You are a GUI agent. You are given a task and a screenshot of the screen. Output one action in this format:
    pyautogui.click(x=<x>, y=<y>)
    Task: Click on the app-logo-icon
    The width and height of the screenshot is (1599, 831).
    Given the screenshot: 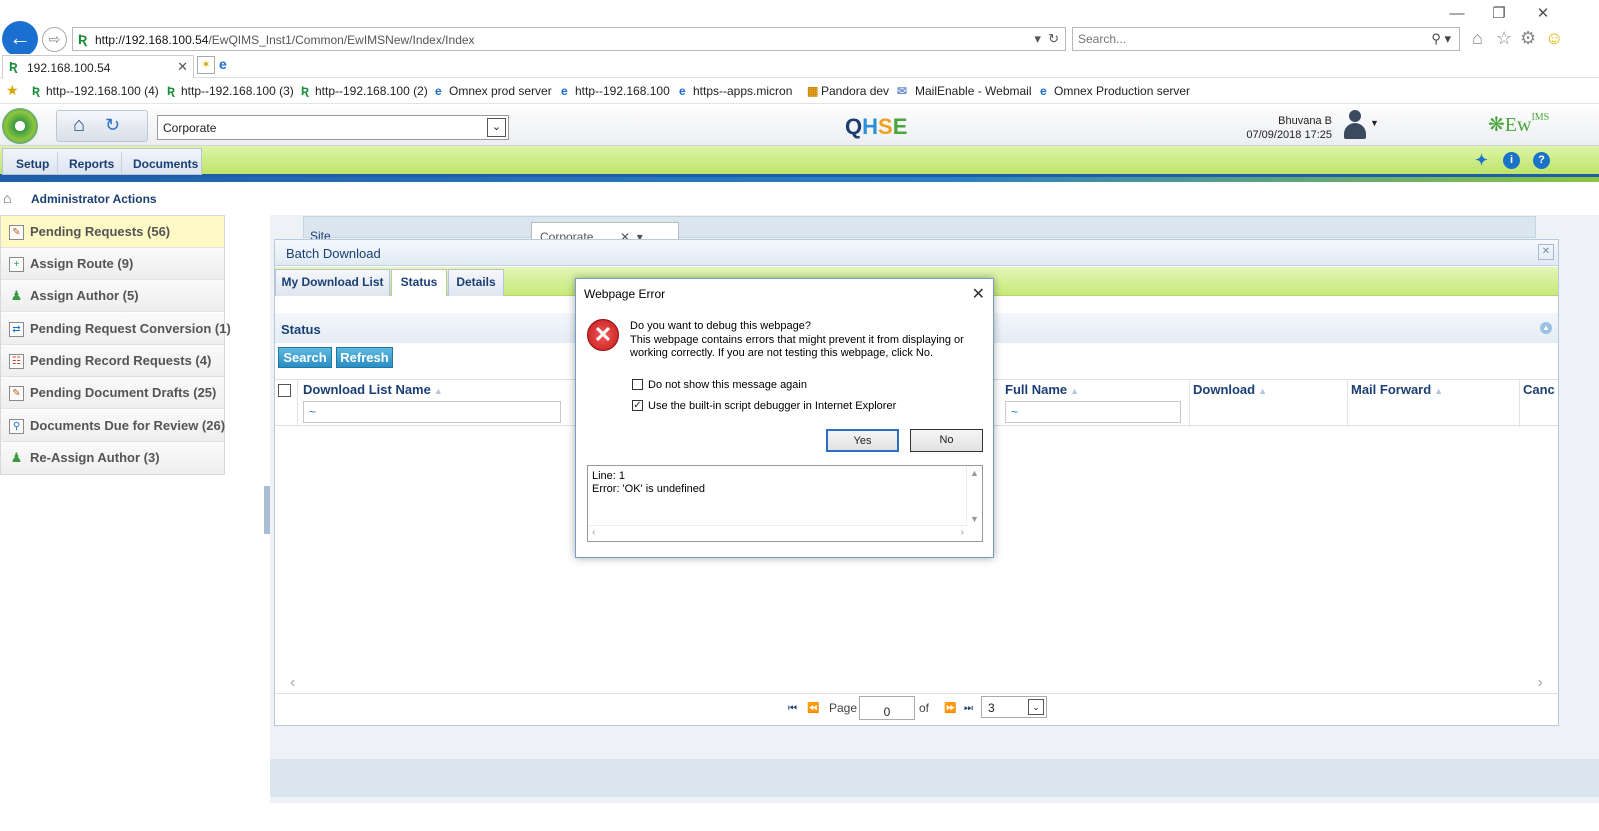 What is the action you would take?
    pyautogui.click(x=20, y=126)
    